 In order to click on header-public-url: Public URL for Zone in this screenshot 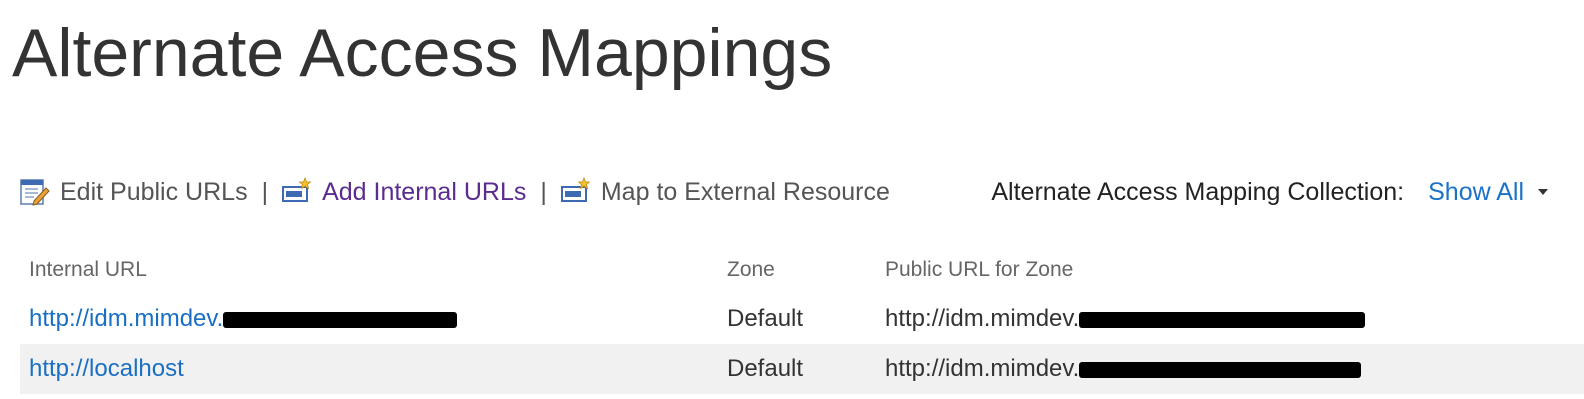, I will do `click(1234, 270)`.